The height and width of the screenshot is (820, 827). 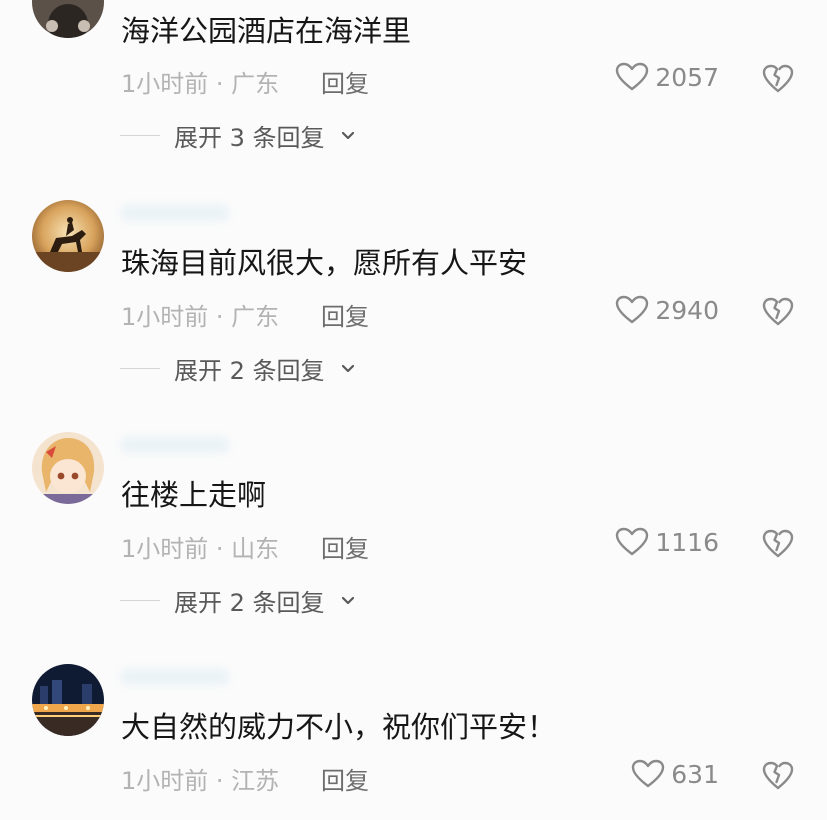 I want to click on comment-text: 海洋公园酒店在海洋里, so click(x=266, y=31).